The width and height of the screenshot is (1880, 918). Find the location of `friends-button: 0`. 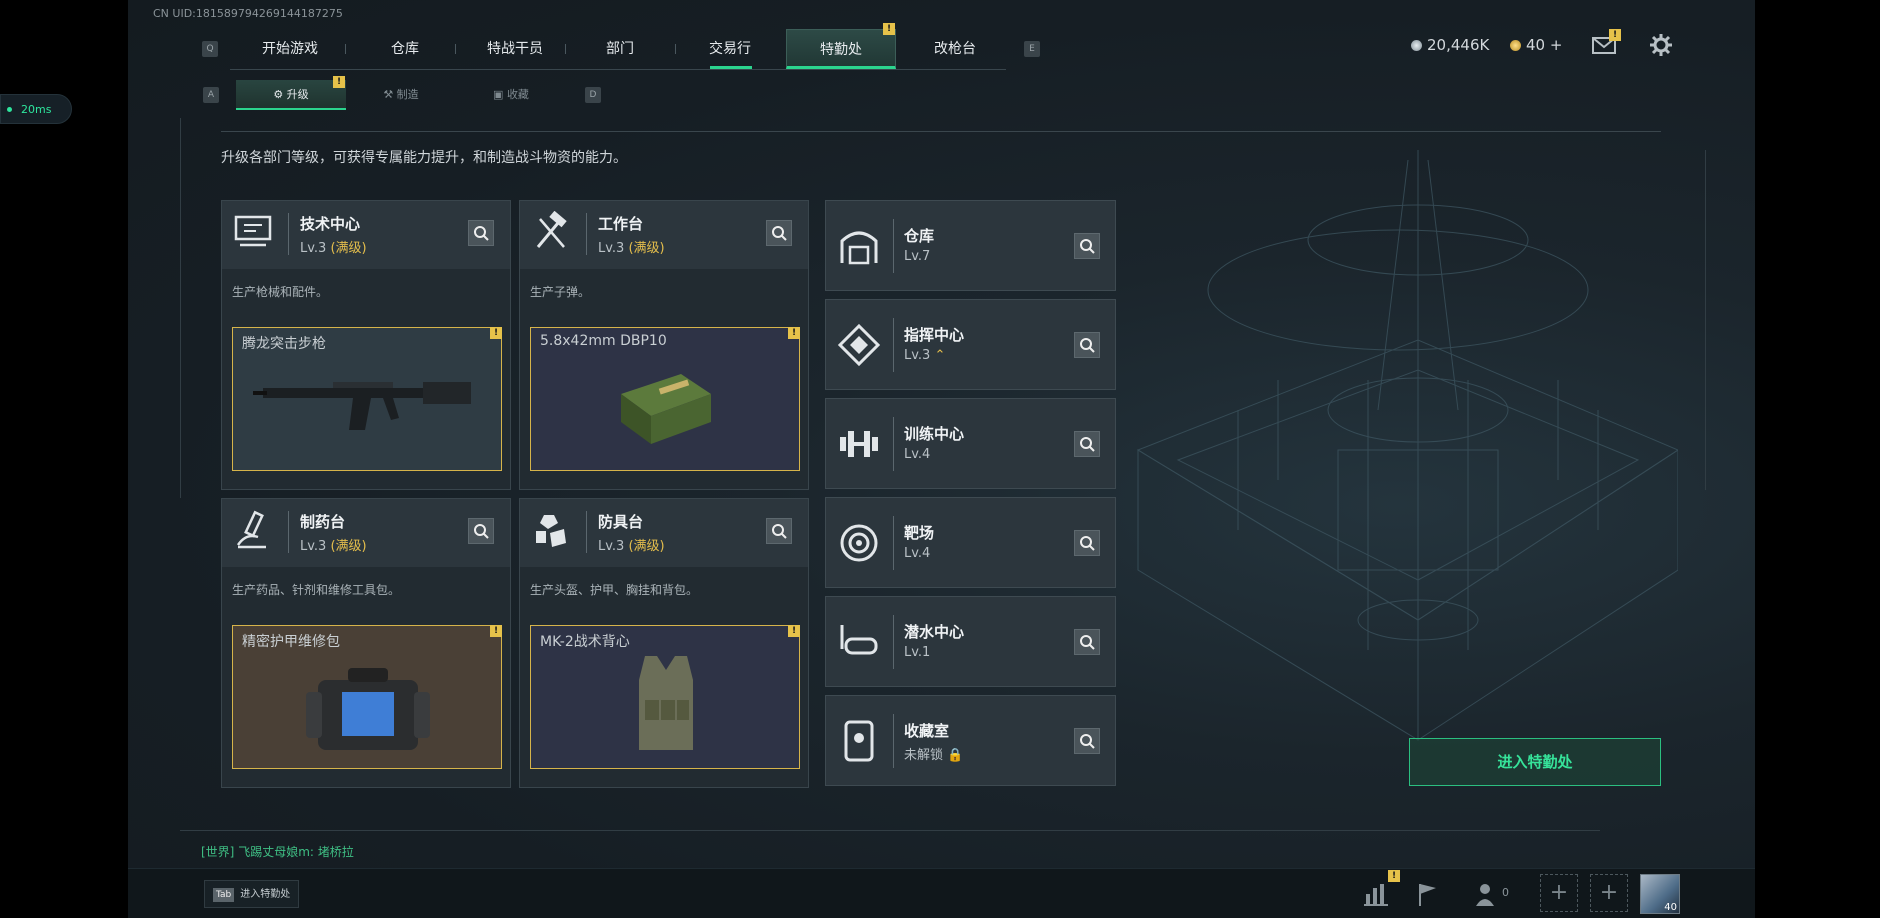

friends-button: 0 is located at coordinates (1494, 894).